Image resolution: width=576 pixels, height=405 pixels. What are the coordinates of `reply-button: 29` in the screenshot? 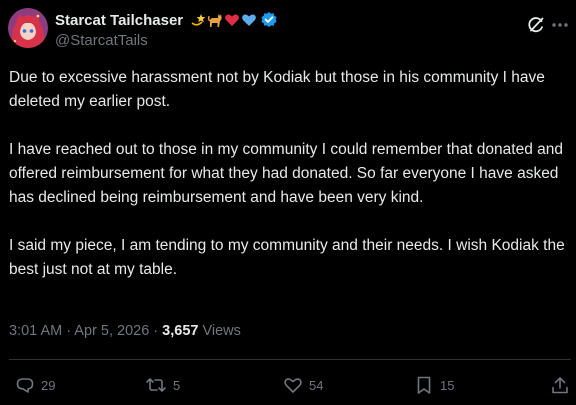 It's located at (35, 385).